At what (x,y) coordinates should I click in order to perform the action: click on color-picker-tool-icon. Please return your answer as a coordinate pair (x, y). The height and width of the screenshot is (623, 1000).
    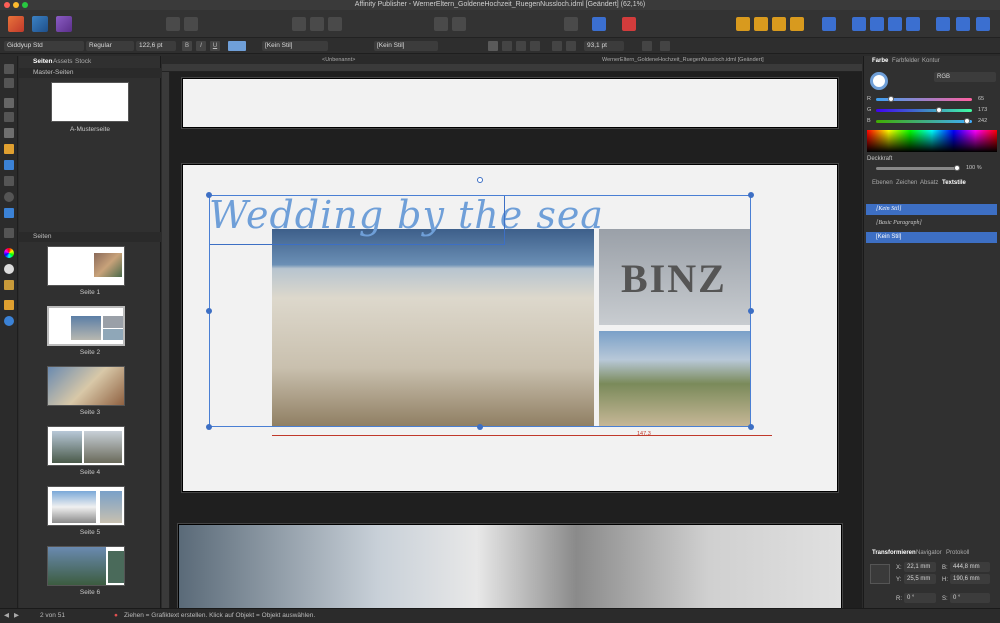
    Looking at the image, I should click on (9, 285).